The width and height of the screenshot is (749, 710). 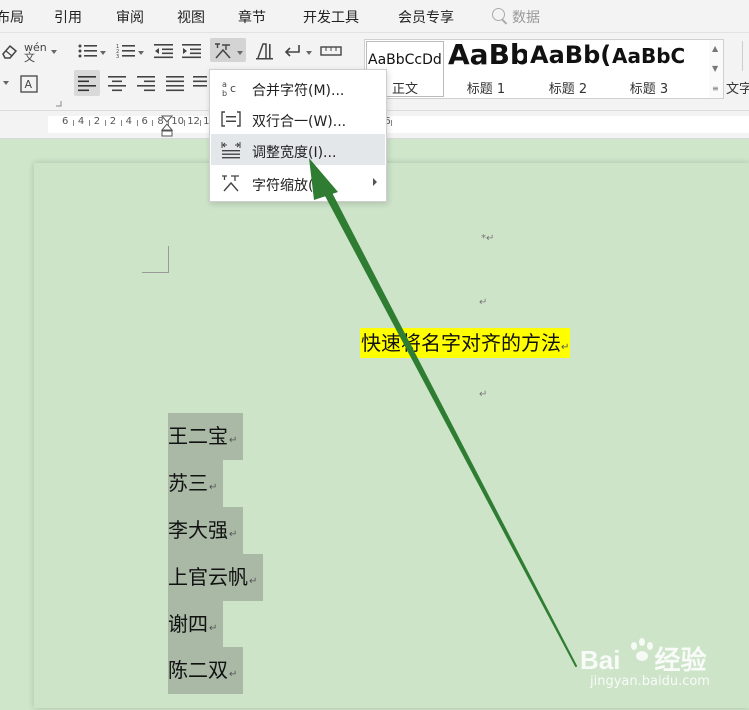 What do you see at coordinates (600, 660) in the screenshot?
I see `watermark-brand-latin: Bai` at bounding box center [600, 660].